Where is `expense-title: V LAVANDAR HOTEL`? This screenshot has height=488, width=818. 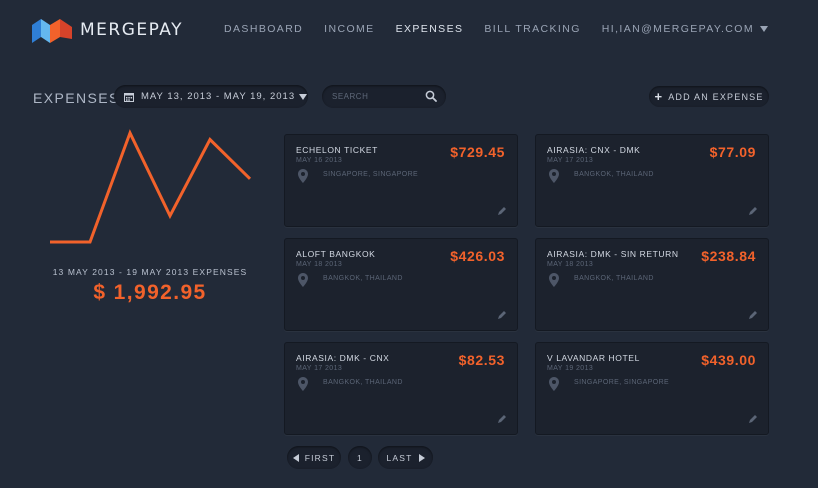
expense-title: V LAVANDAR HOTEL is located at coordinates (593, 358).